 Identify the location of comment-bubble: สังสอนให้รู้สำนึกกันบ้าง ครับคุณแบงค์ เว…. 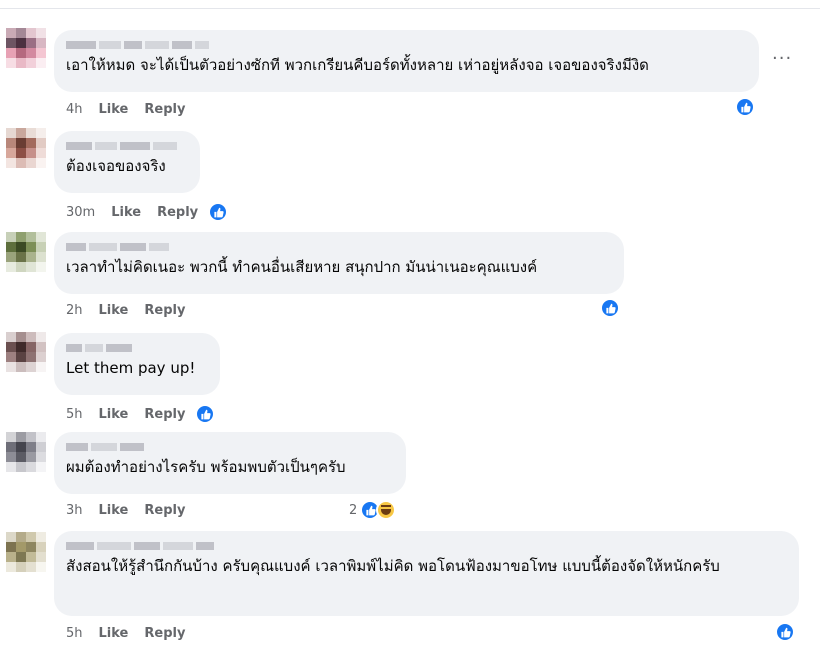
(426, 573).